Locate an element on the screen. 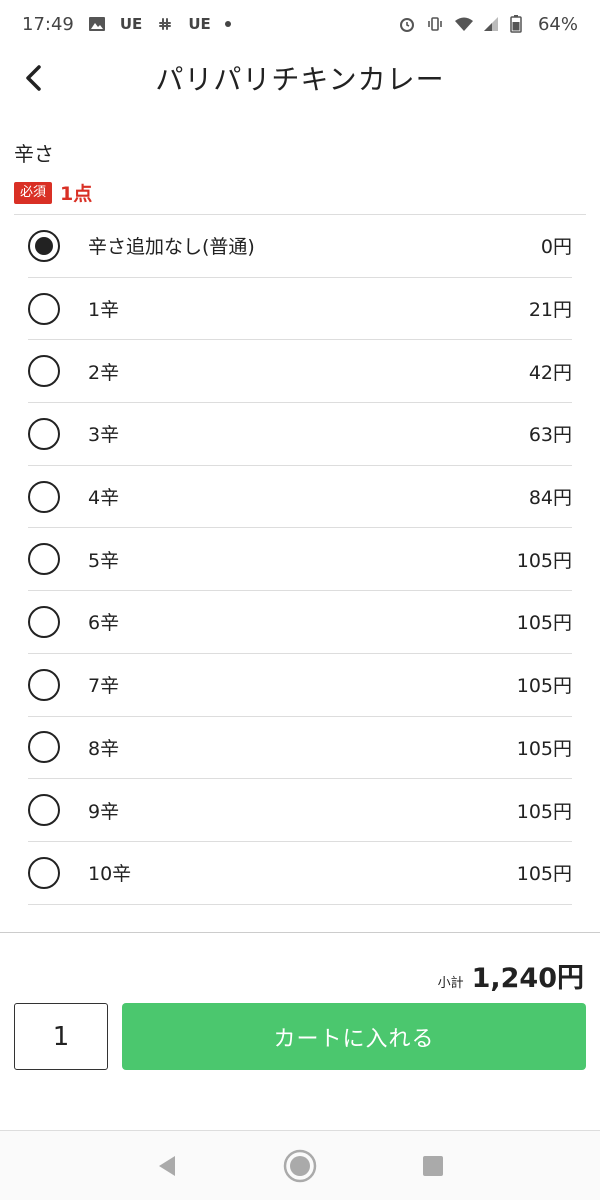  spice-option: 1辛 21円 is located at coordinates (300, 309).